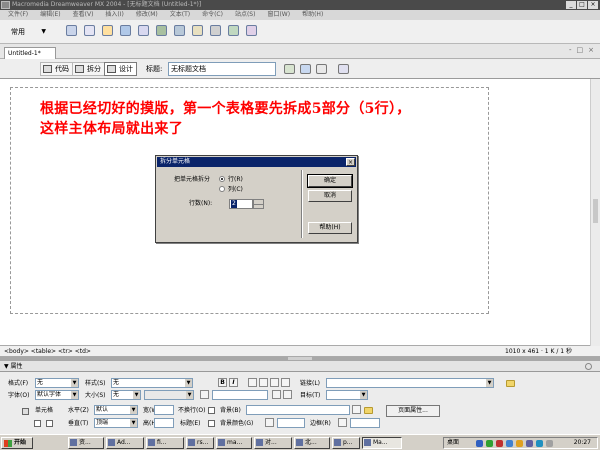  Describe the element at coordinates (18, 15) in the screenshot. I see `menu-file: 文件(F)` at that location.